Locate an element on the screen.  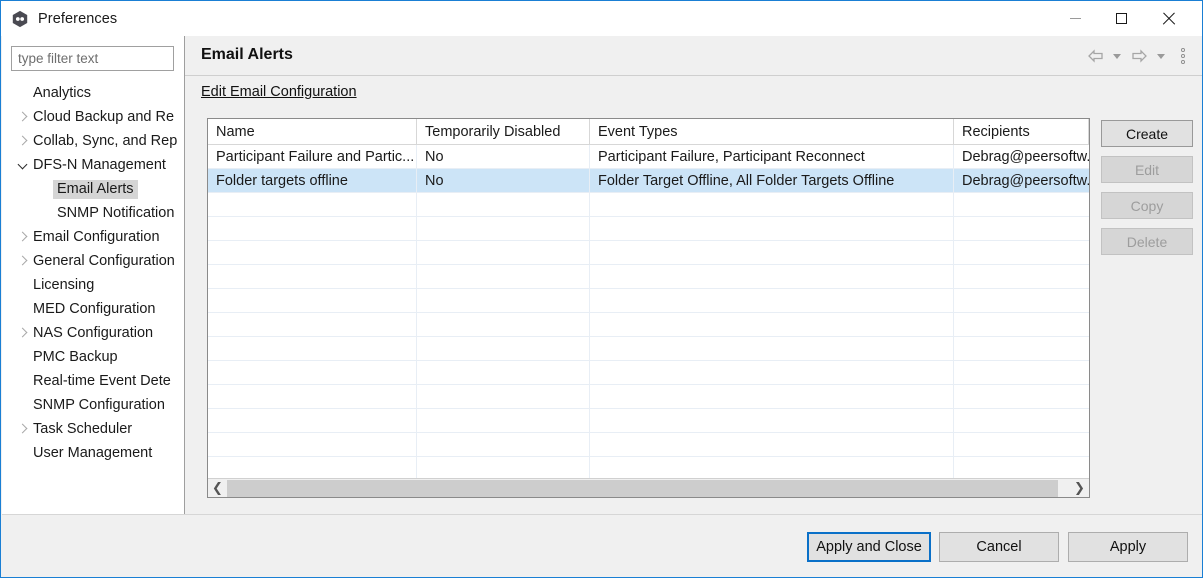
sidebar-item-user-management: User Management is located at coordinates (93, 453).